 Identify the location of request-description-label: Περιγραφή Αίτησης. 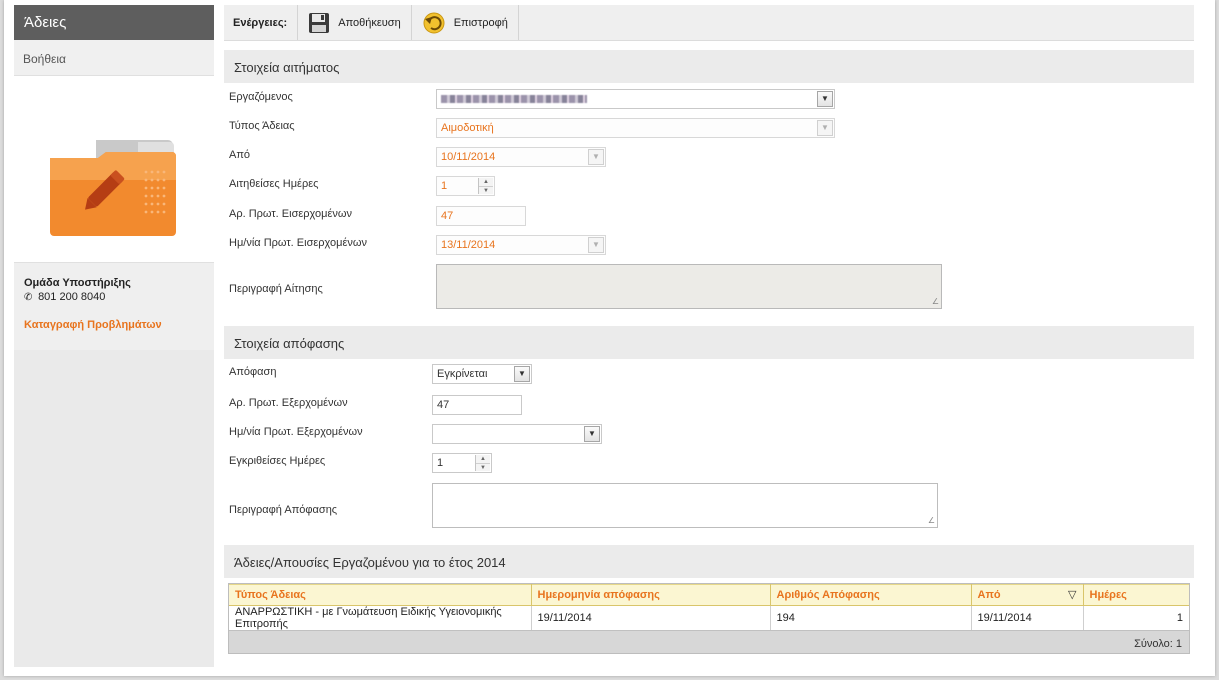
(276, 289).